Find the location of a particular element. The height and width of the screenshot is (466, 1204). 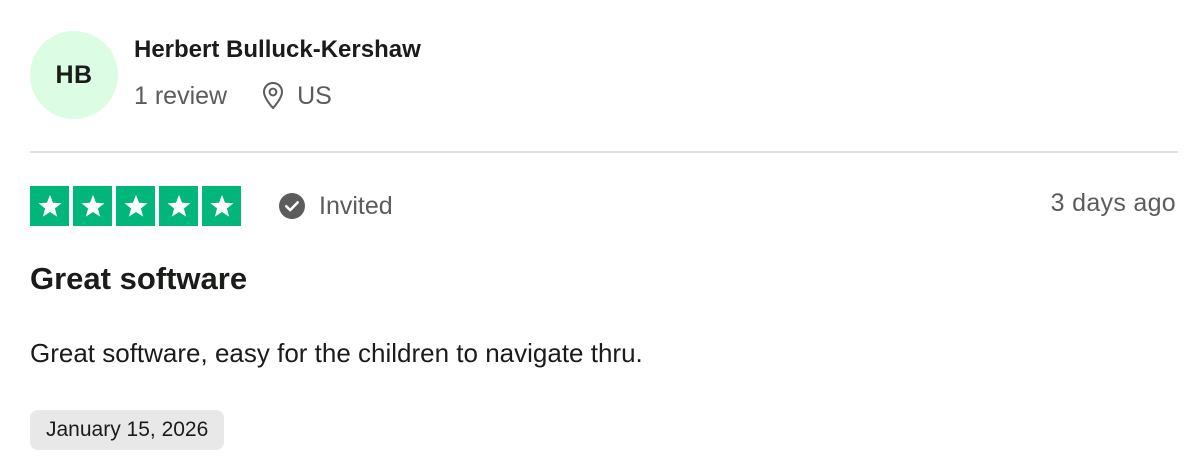

review-count: 1 review is located at coordinates (181, 95).